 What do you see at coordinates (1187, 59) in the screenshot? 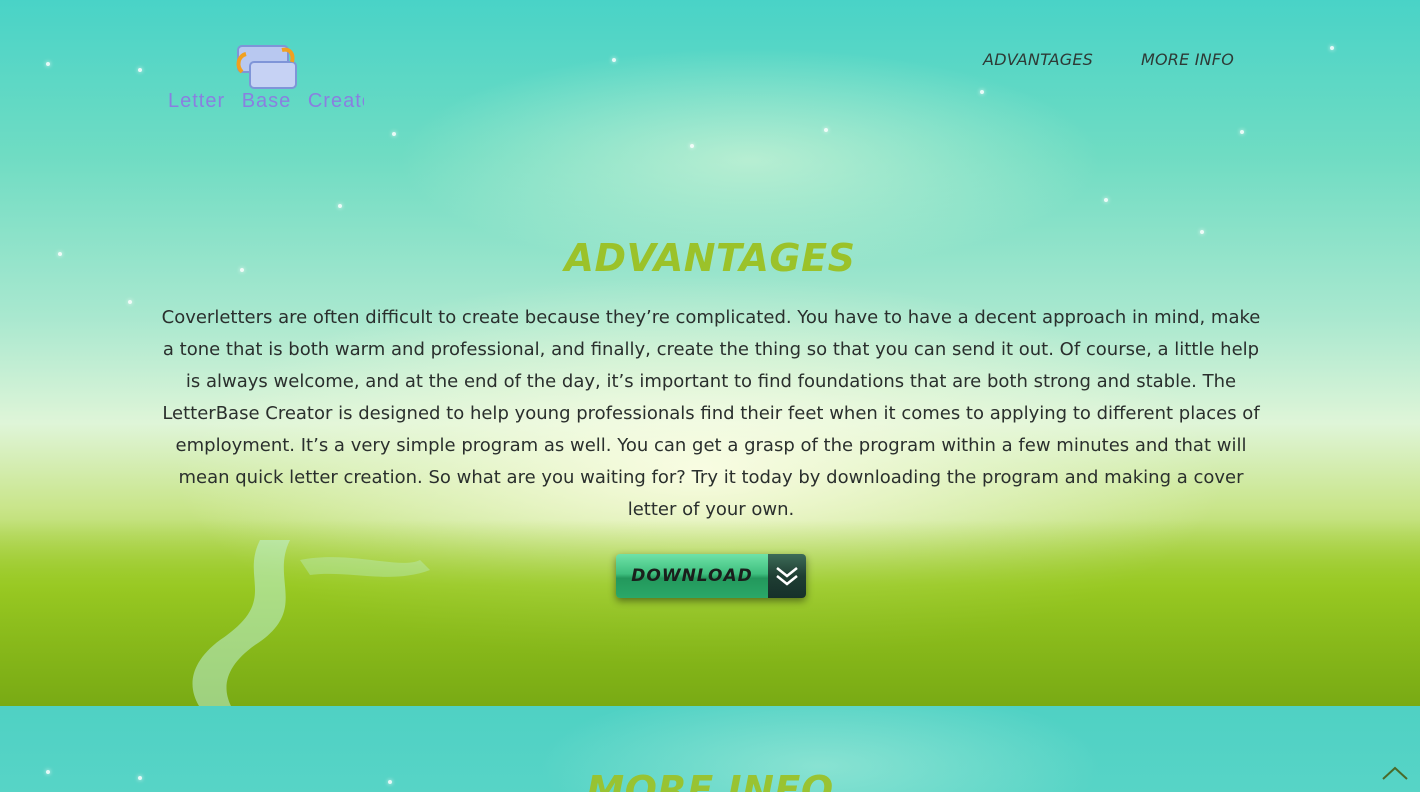
I see `nav-more-info-link: MORE INFO` at bounding box center [1187, 59].